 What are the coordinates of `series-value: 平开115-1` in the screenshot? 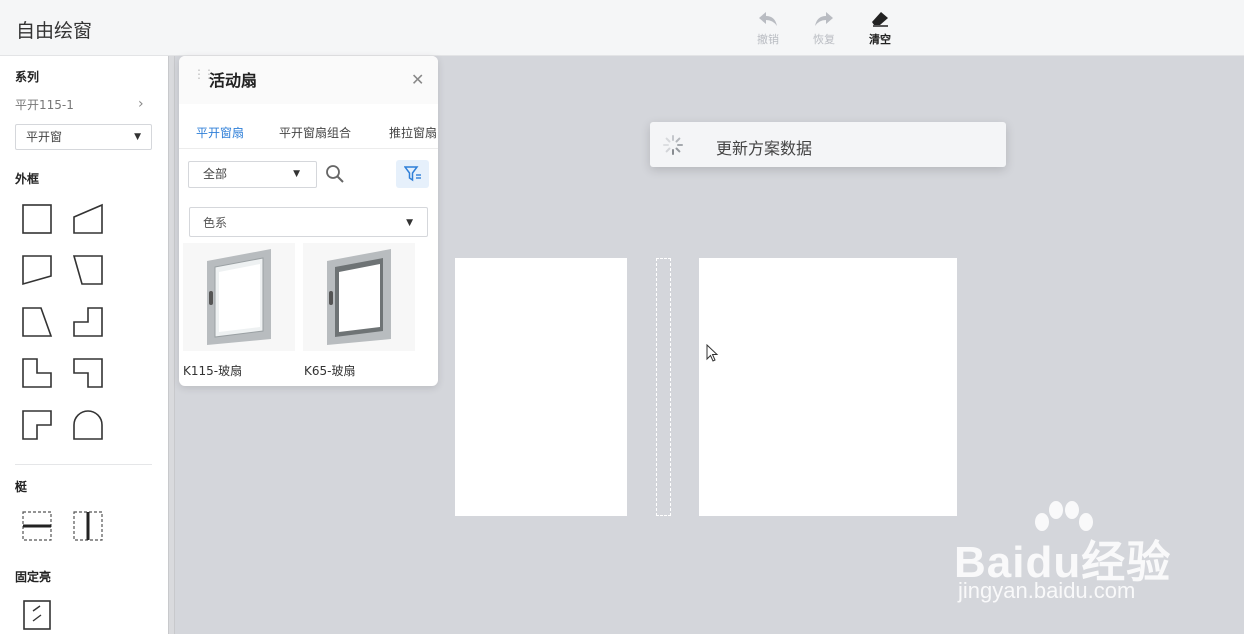 It's located at (44, 104).